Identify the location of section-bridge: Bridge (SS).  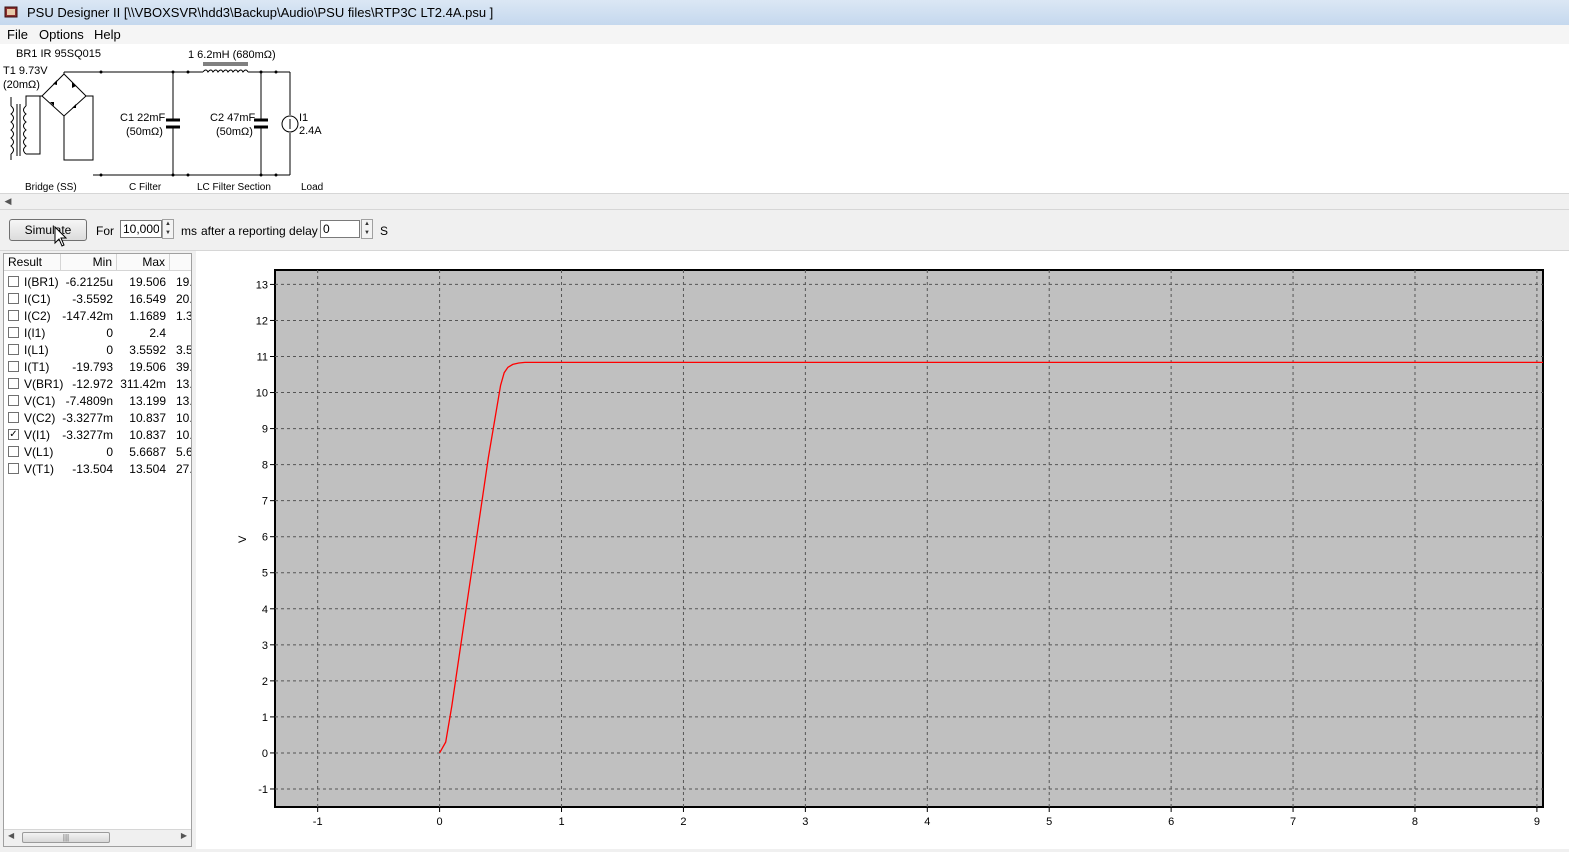
(51, 187).